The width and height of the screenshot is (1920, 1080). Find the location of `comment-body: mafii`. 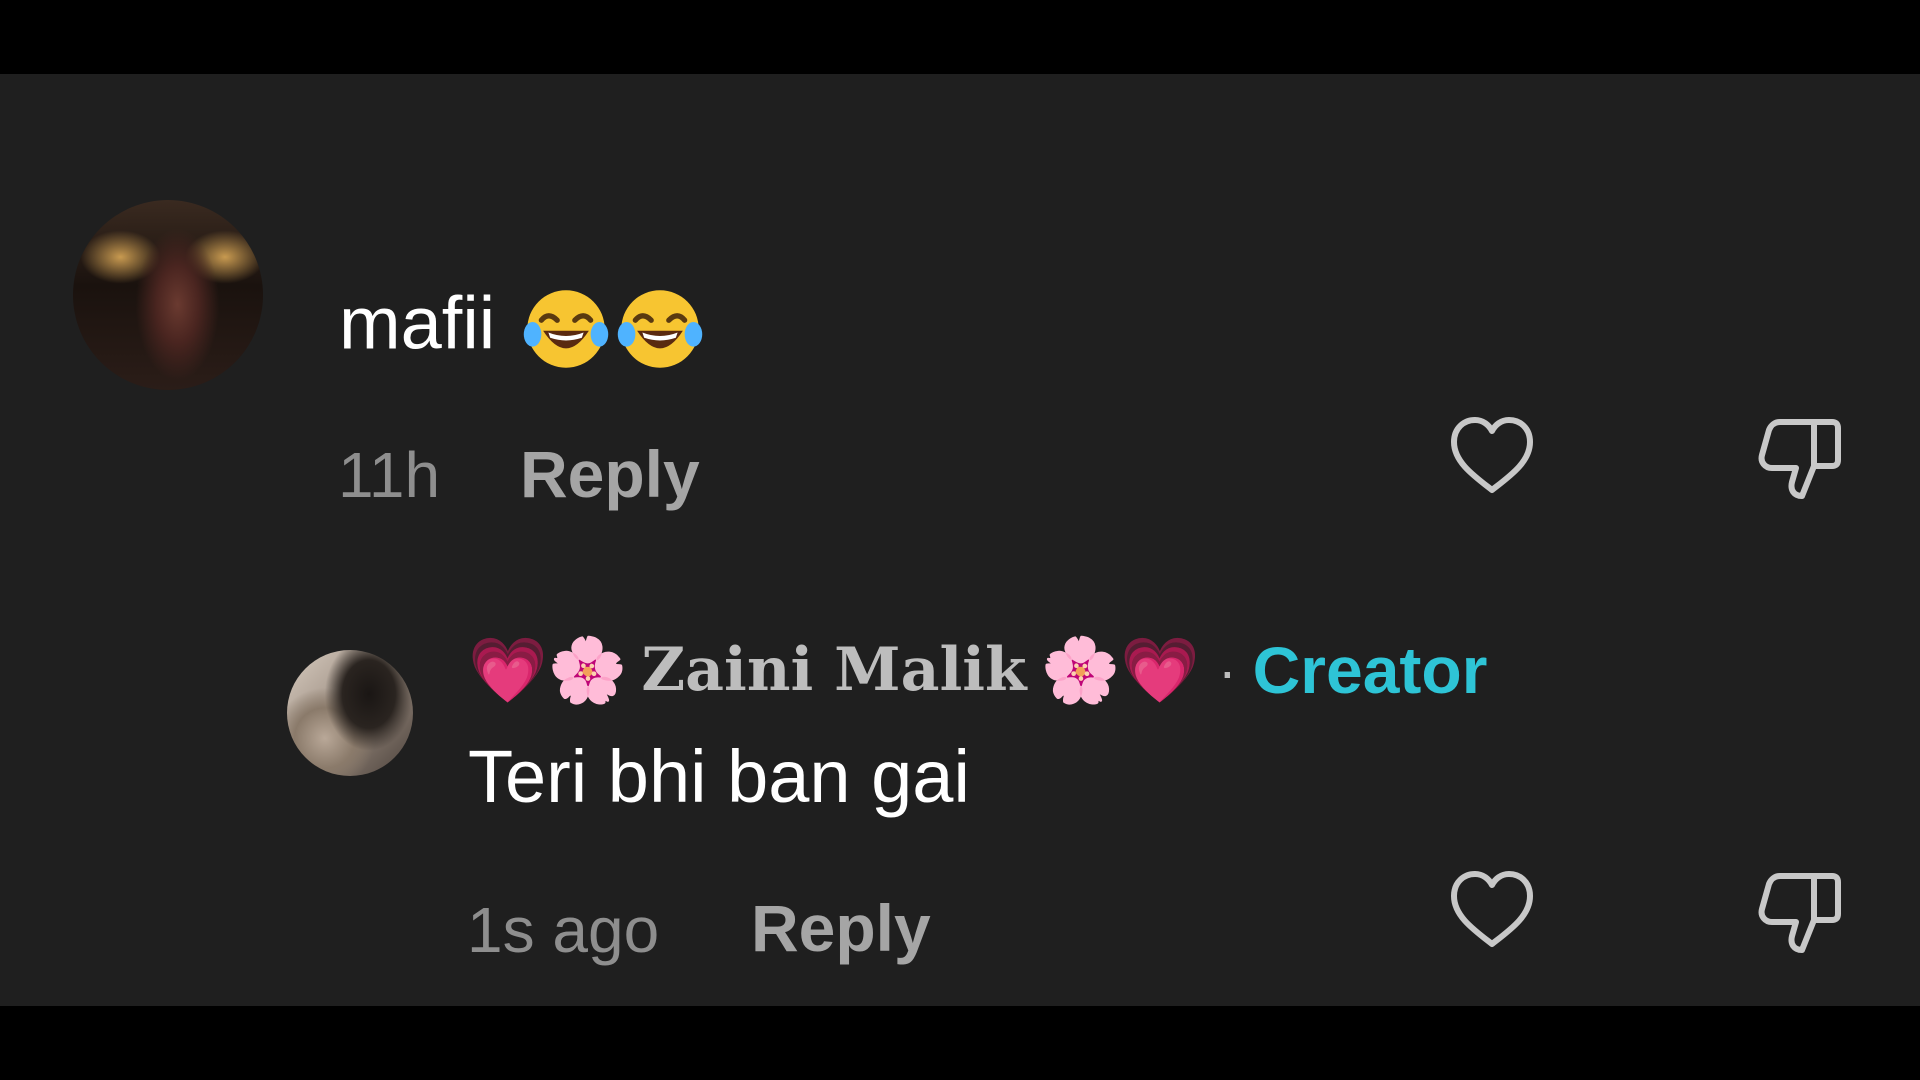

comment-body: mafii is located at coordinates (417, 323).